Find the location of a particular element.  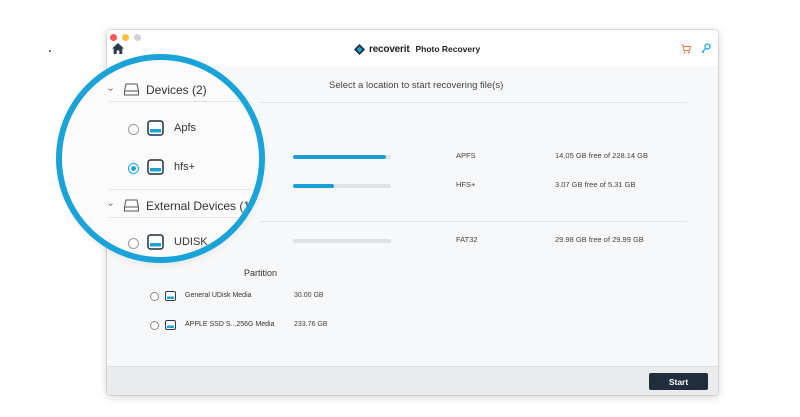

footer-bar: Start is located at coordinates (412, 380).